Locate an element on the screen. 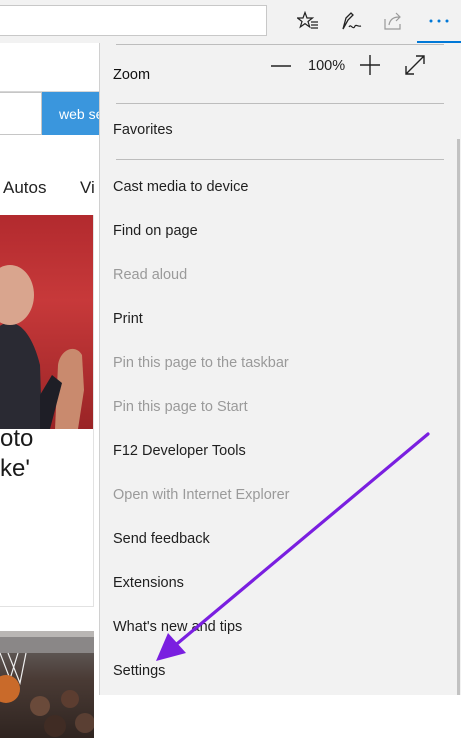 The height and width of the screenshot is (738, 461). menu-item-read-aloud: Read aloud is located at coordinates (150, 275).